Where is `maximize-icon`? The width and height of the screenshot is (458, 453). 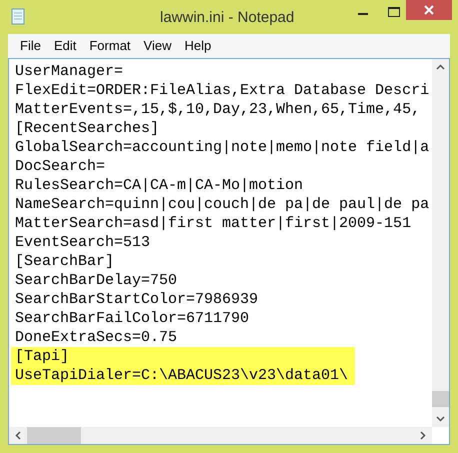 maximize-icon is located at coordinates (394, 12).